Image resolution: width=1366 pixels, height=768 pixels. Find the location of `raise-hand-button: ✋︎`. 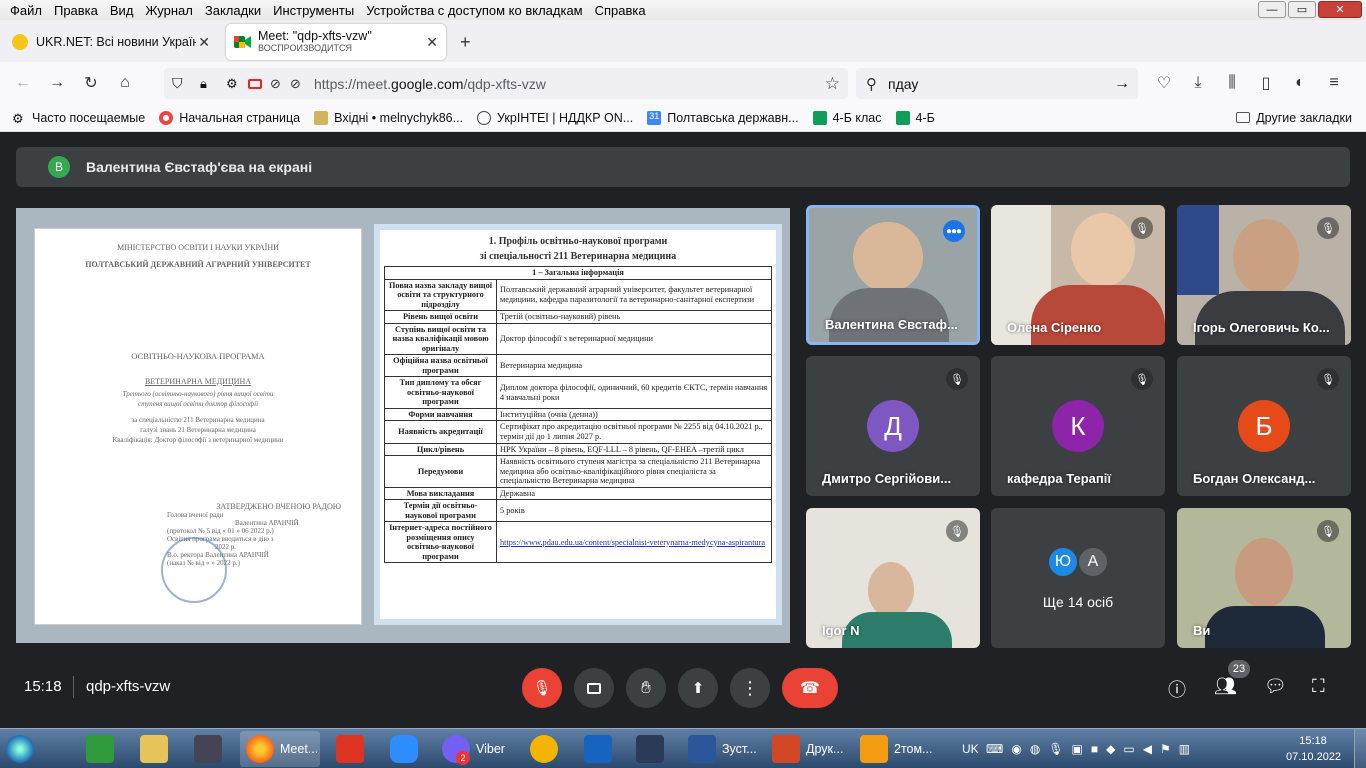

raise-hand-button: ✋︎ is located at coordinates (646, 688).